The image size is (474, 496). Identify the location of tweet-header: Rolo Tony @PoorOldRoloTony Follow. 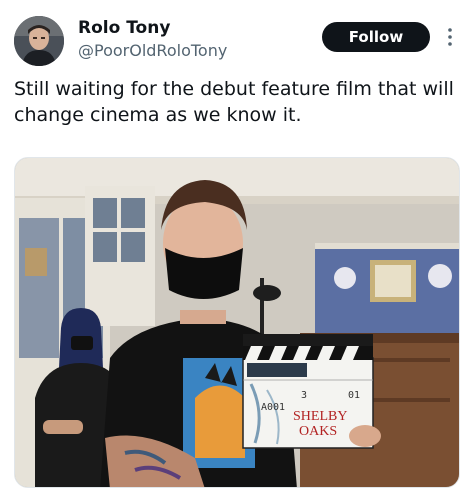
(237, 41).